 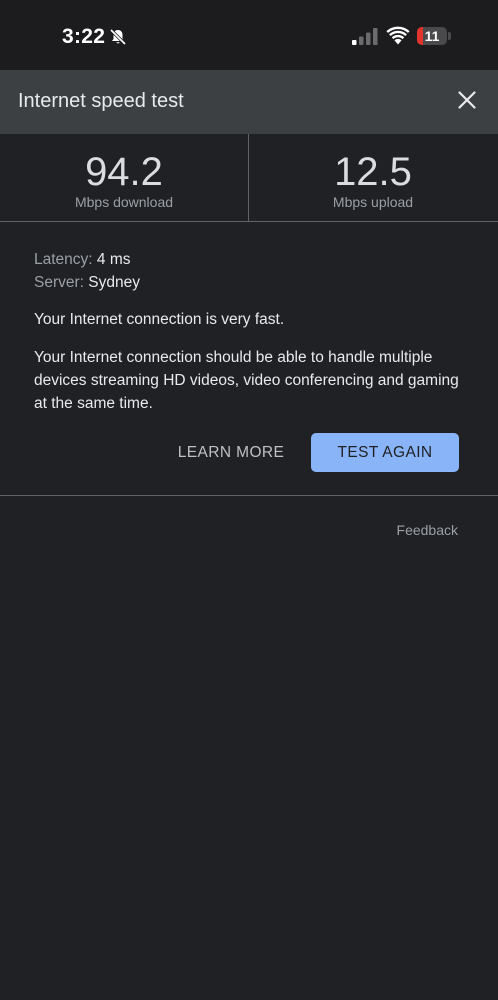 I want to click on latency-value: 4 ms, so click(x=113, y=259).